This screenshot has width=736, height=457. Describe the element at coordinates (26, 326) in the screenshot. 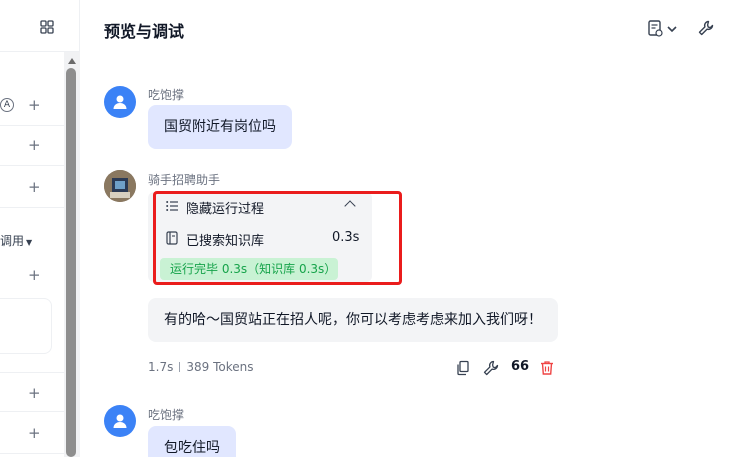

I see `sidebar-card` at that location.